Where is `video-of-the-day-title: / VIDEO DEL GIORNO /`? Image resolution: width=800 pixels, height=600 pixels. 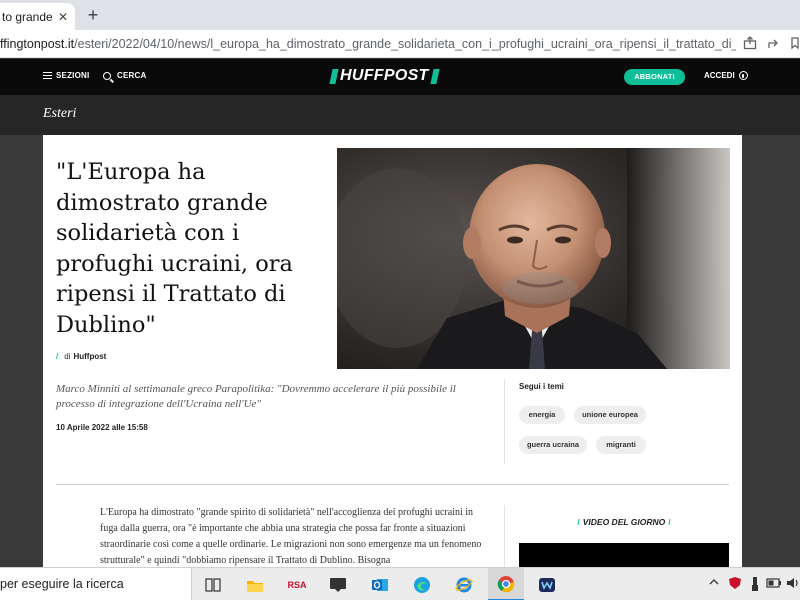 video-of-the-day-title: / VIDEO DEL GIORNO / is located at coordinates (624, 522).